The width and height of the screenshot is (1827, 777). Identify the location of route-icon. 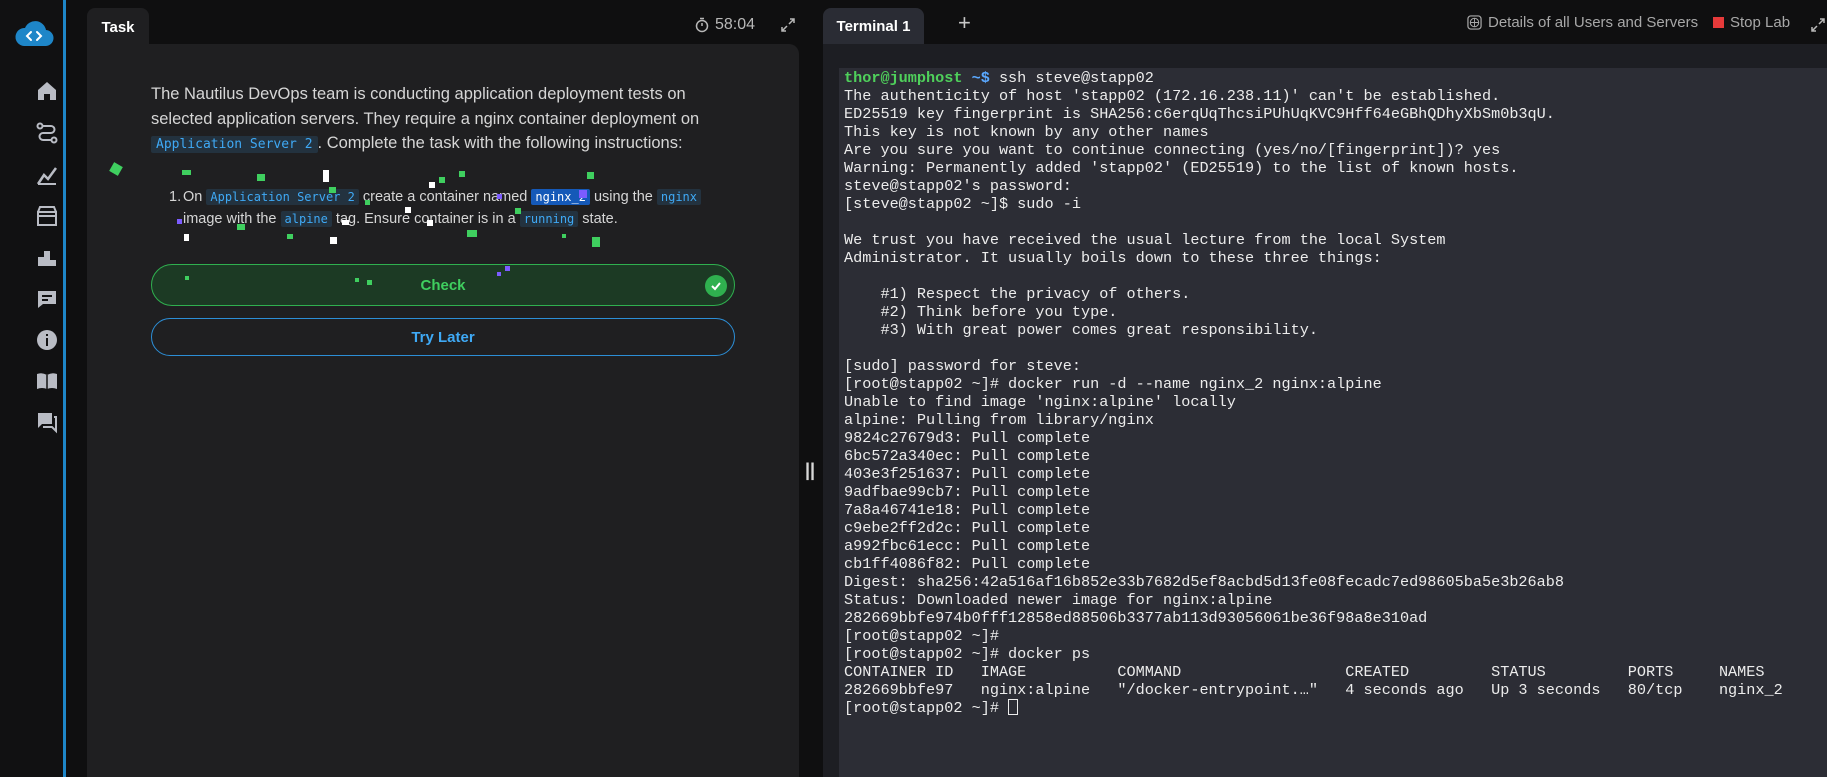
(47, 133).